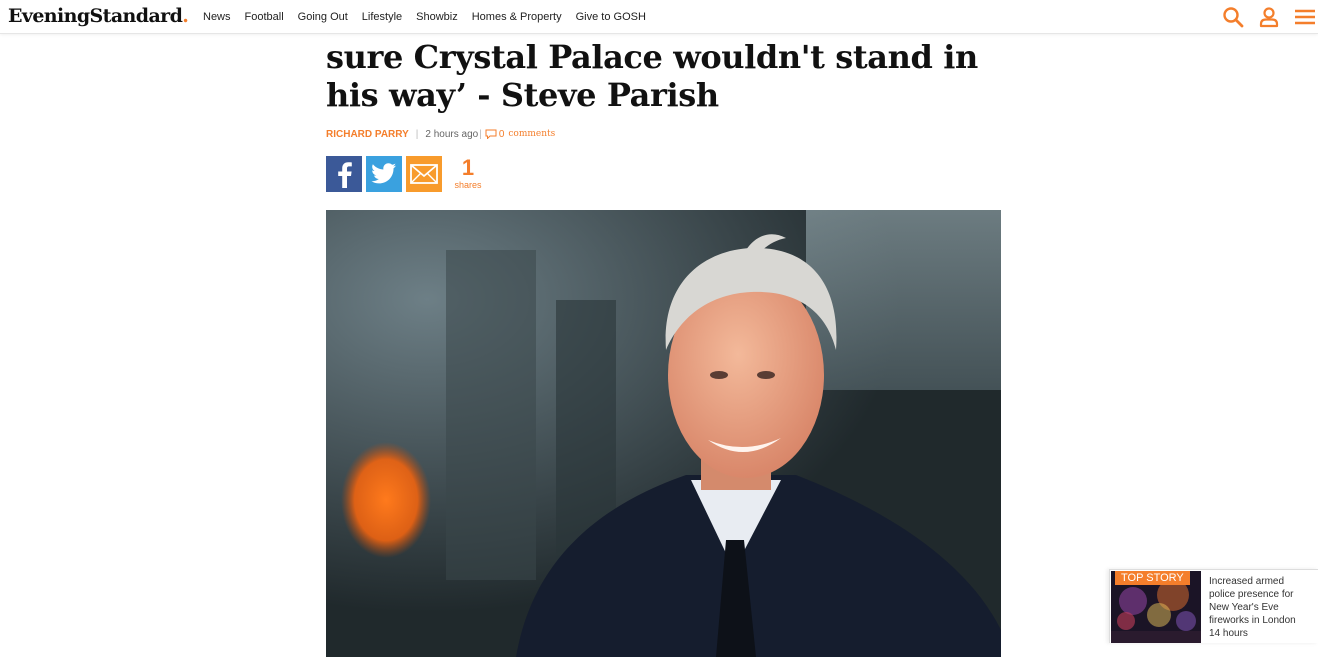  I want to click on email-share-button, so click(424, 174).